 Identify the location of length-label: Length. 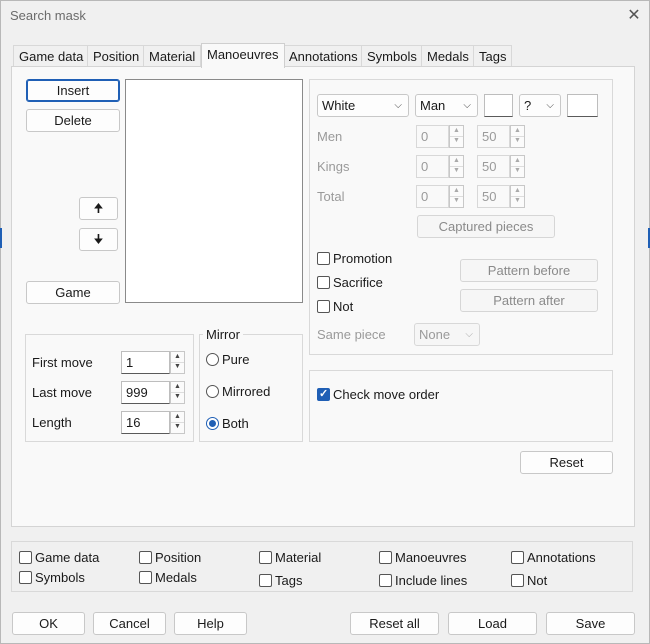
(52, 422).